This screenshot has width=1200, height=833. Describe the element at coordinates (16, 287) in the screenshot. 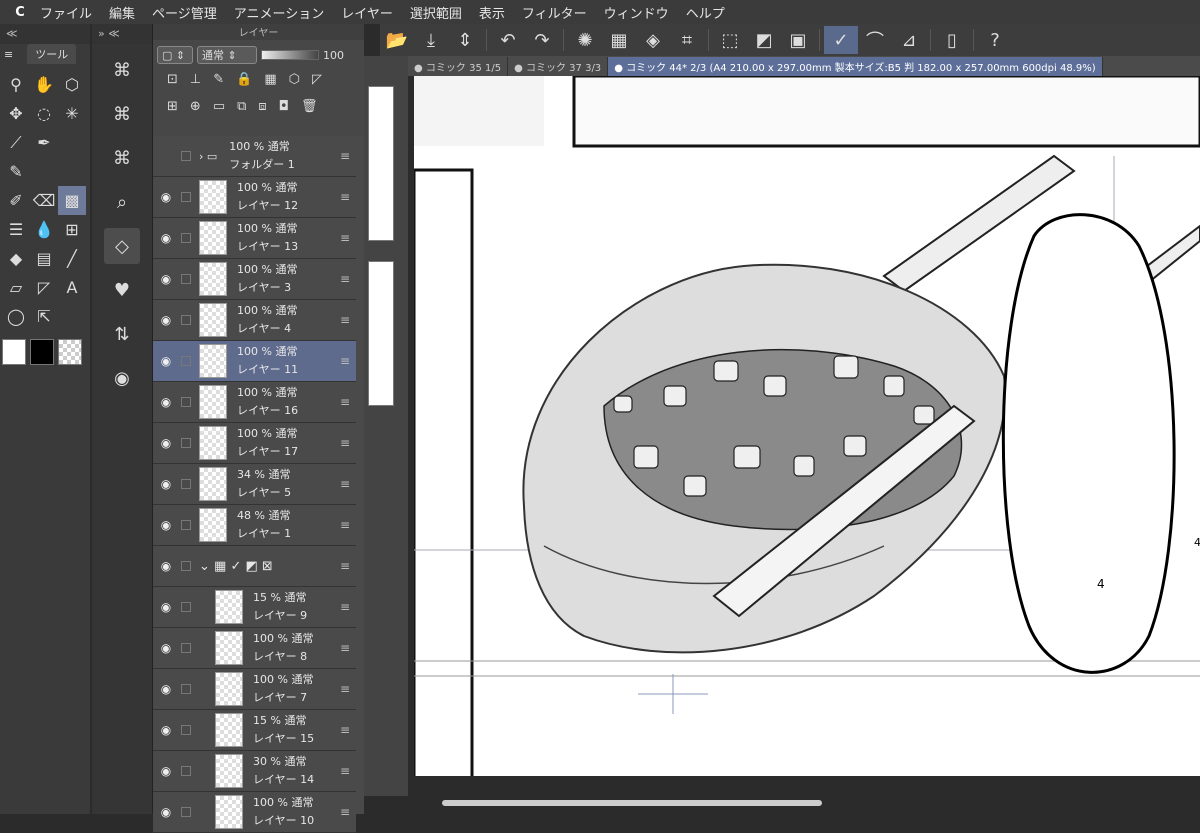

I see `frame-icon: ▱` at that location.